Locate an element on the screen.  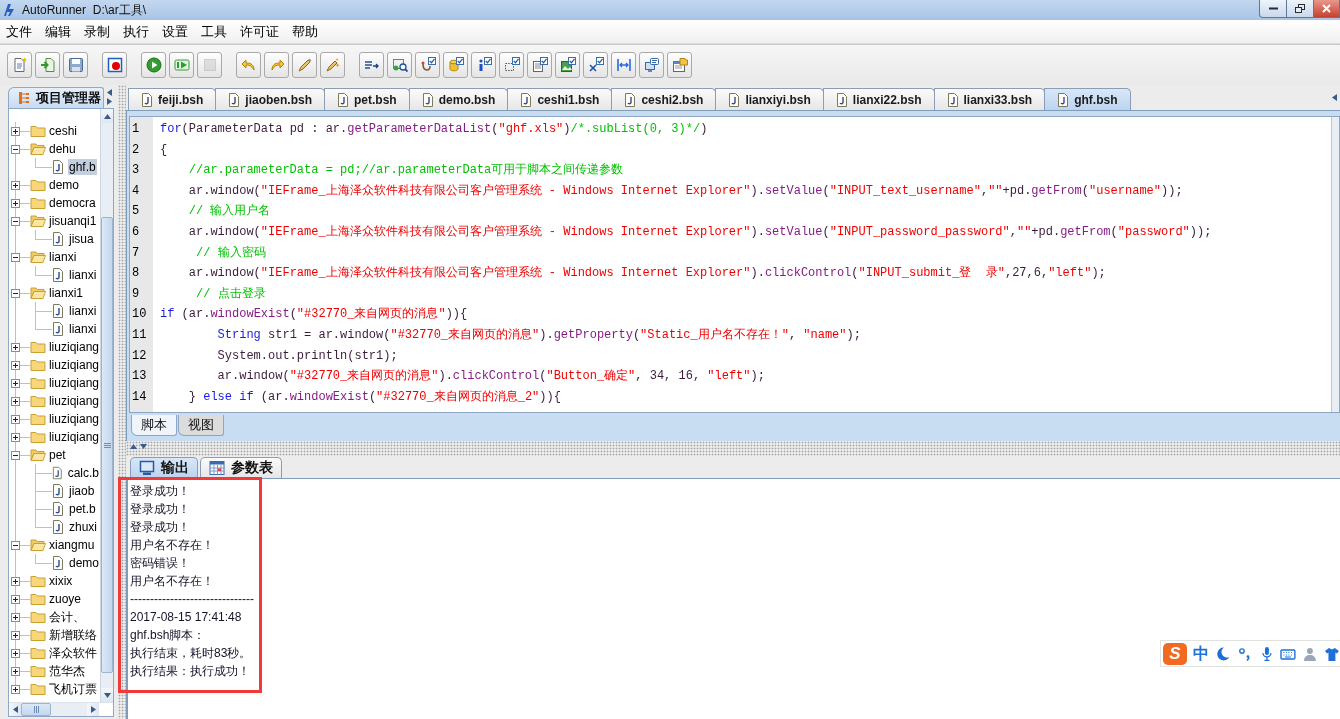
tree-item: ghf.b is located at coordinates (82, 167).